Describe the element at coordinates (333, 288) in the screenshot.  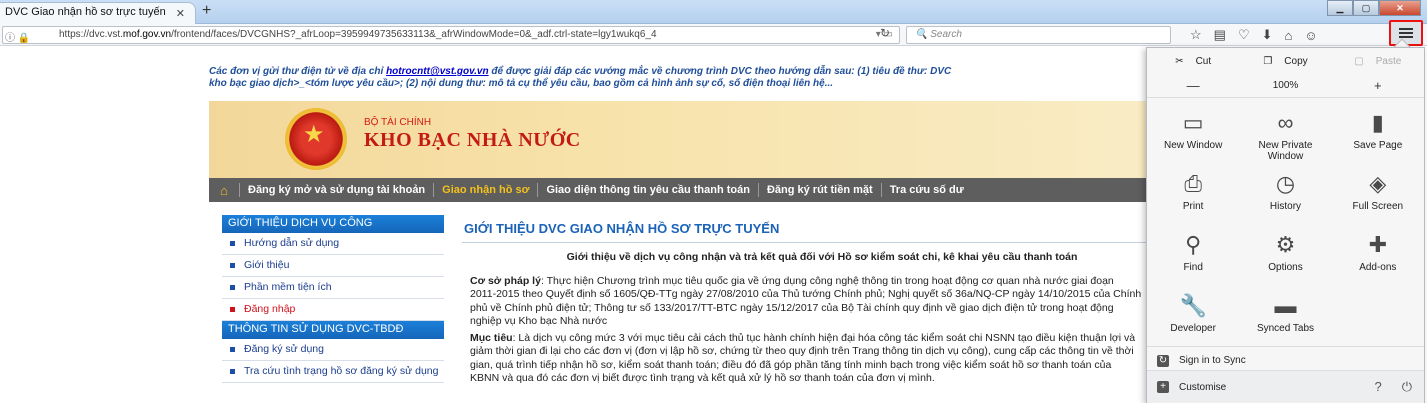
I see `sidebar-item-utilities: Phần mềm tiện ích` at that location.